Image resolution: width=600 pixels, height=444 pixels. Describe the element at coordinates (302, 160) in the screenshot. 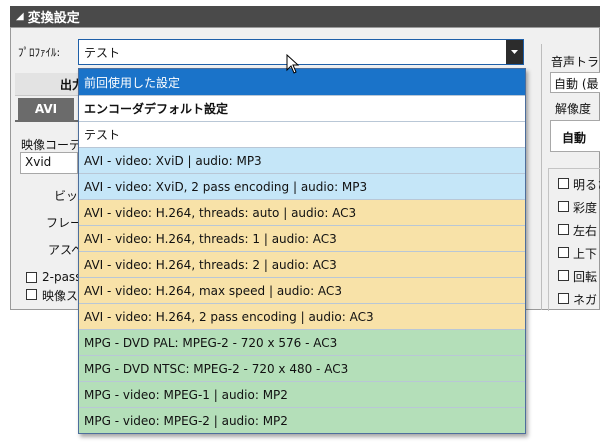

I see `dropdown-item: AVI - video: XviD | audio: MP3` at that location.